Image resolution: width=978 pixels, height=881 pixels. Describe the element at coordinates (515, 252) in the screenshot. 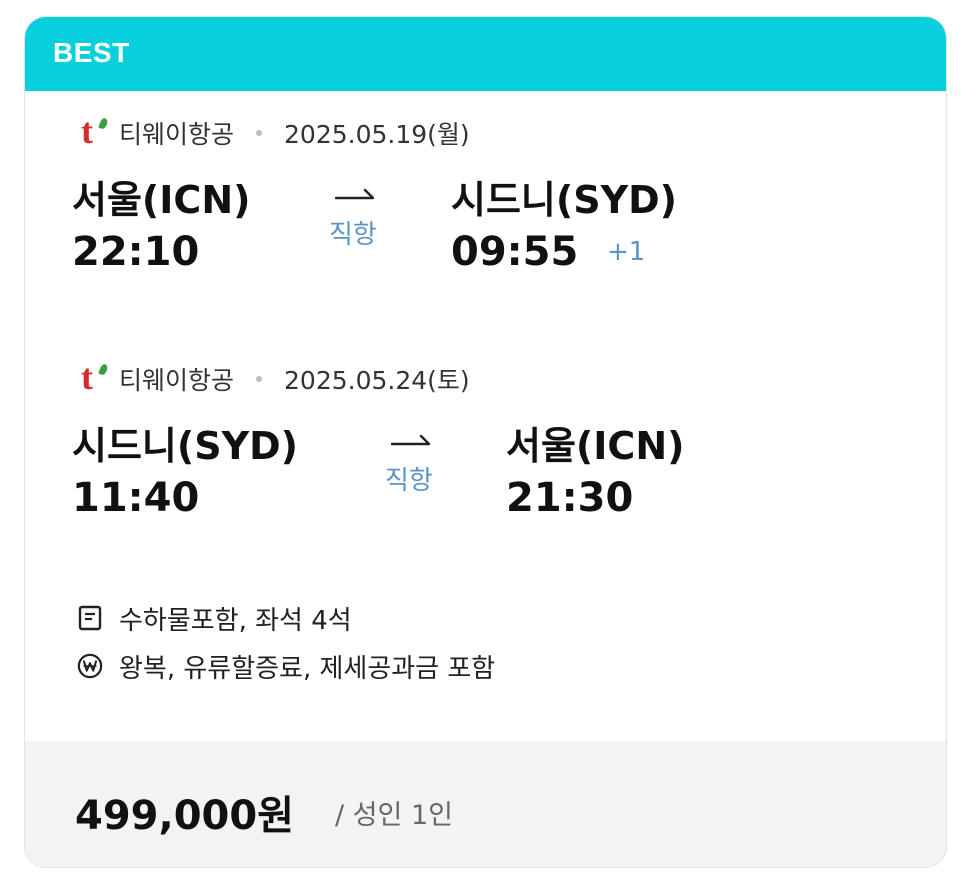

I see `arrival-time: 09:55` at that location.